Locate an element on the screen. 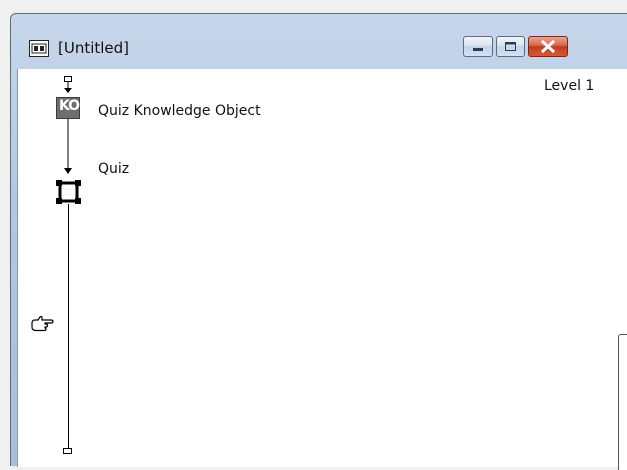  app-icon is located at coordinates (39, 48).